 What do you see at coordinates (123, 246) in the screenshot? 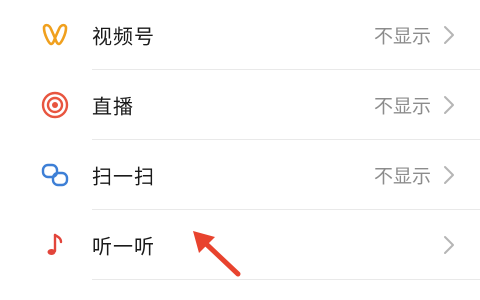
I see `settings-row-label: 听一听` at bounding box center [123, 246].